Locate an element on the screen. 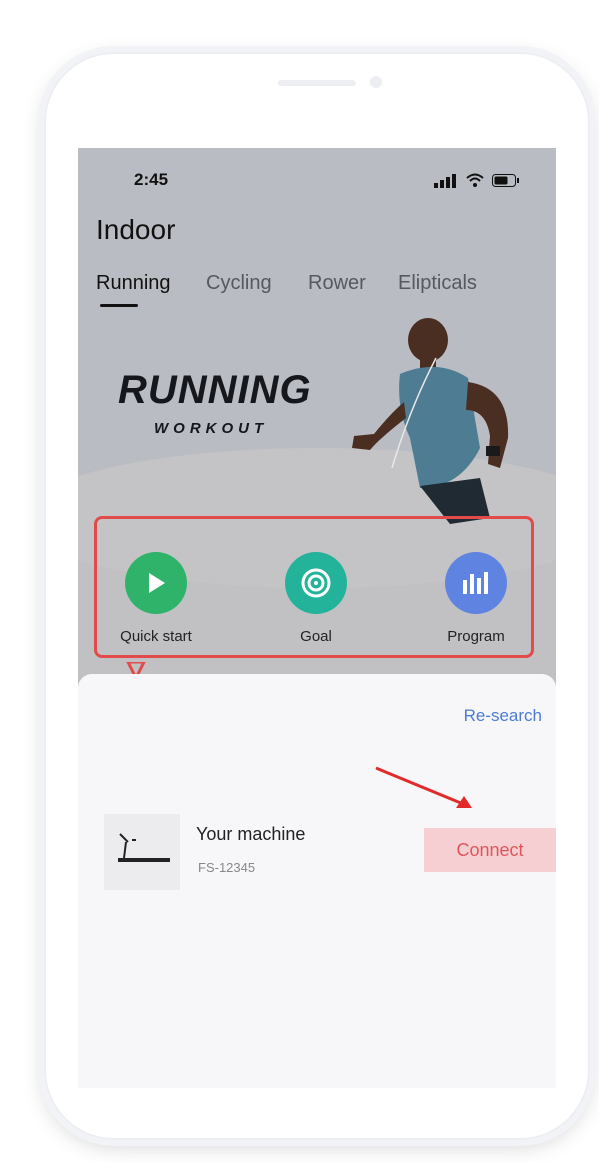 This screenshot has height=1162, width=599. phone-camera is located at coordinates (376, 82).